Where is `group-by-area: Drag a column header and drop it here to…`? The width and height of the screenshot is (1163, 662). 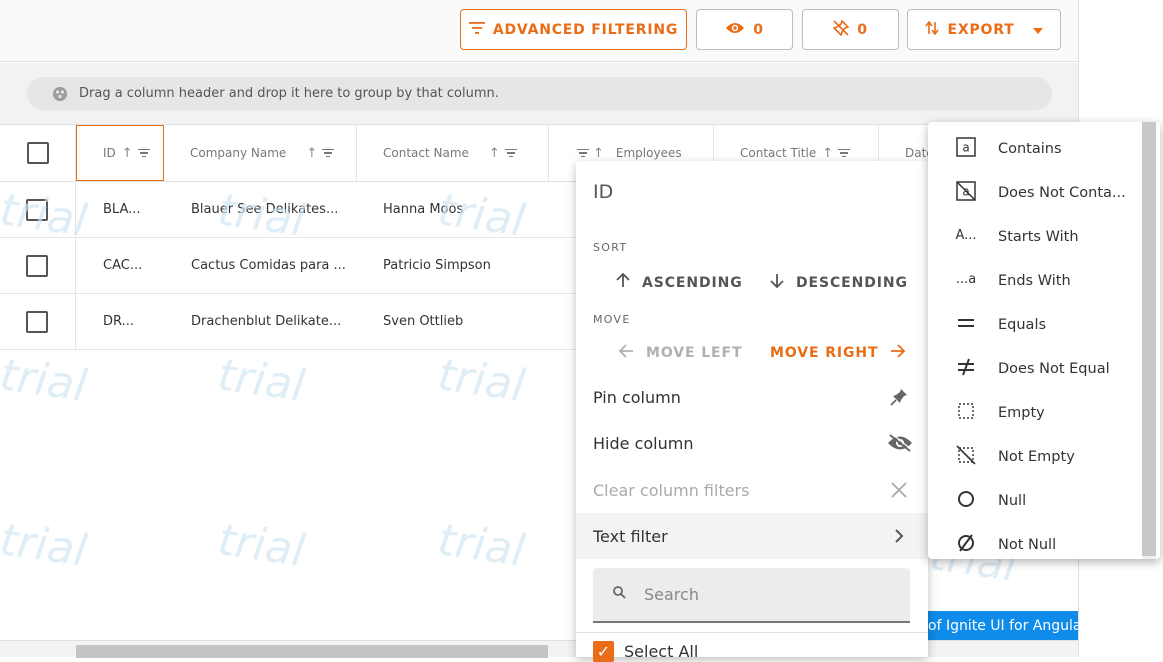 group-by-area: Drag a column header and drop it here to… is located at coordinates (539, 94).